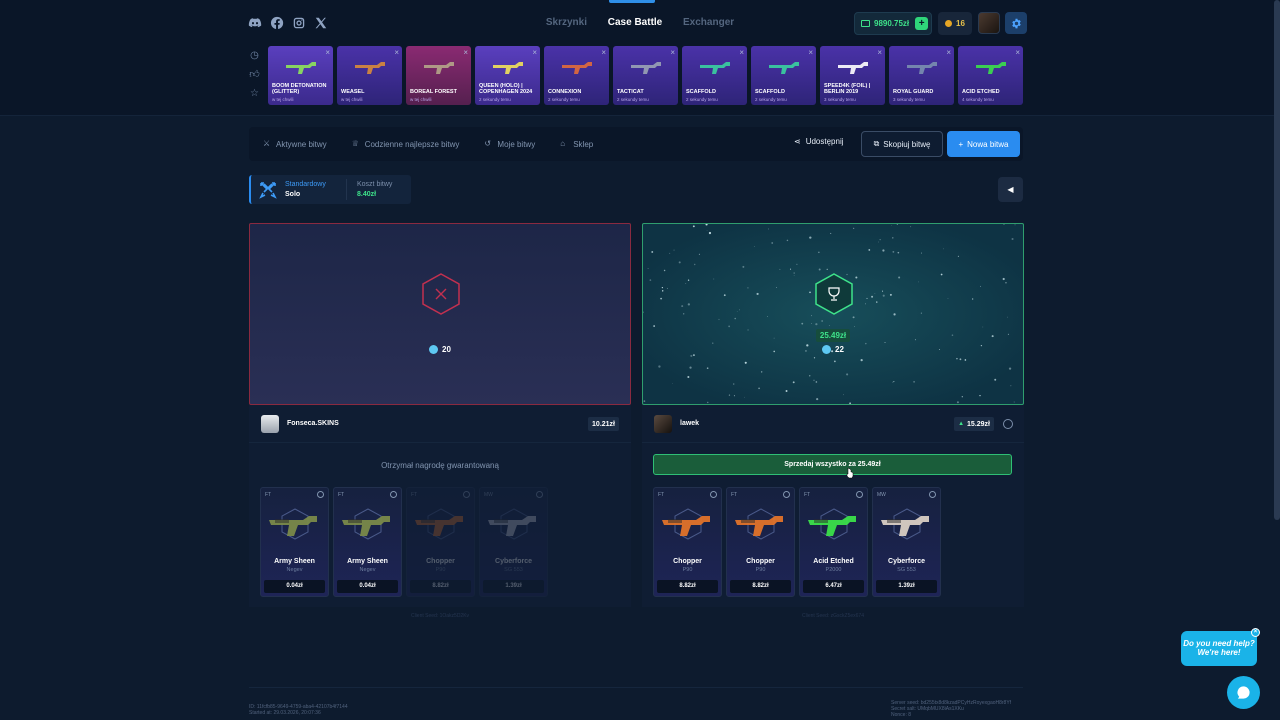  What do you see at coordinates (989, 23) in the screenshot?
I see `user-avatar` at bounding box center [989, 23].